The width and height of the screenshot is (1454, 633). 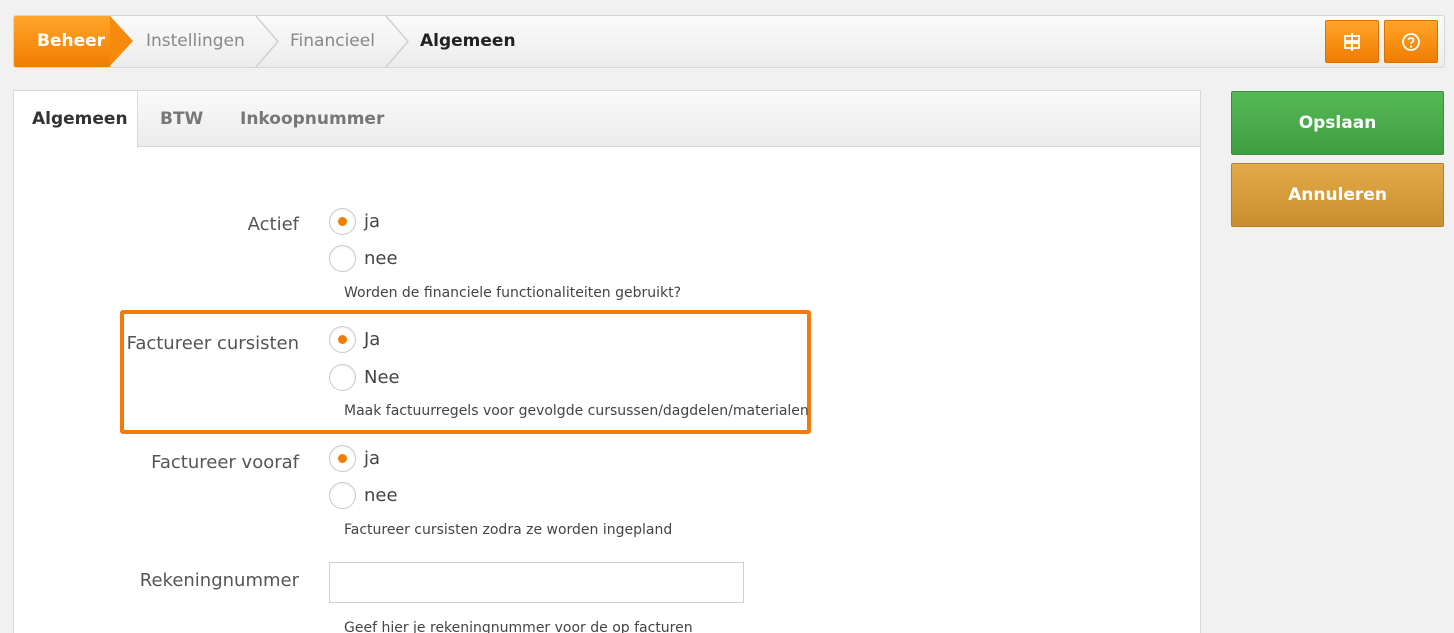 What do you see at coordinates (195, 41) in the screenshot?
I see `breadcrumb-item-instellingen: Instellingen` at bounding box center [195, 41].